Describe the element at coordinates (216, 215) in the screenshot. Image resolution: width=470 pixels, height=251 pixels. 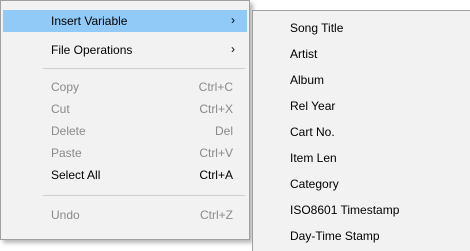
I see `menu-item-shortcut: Ctrl+Z` at that location.